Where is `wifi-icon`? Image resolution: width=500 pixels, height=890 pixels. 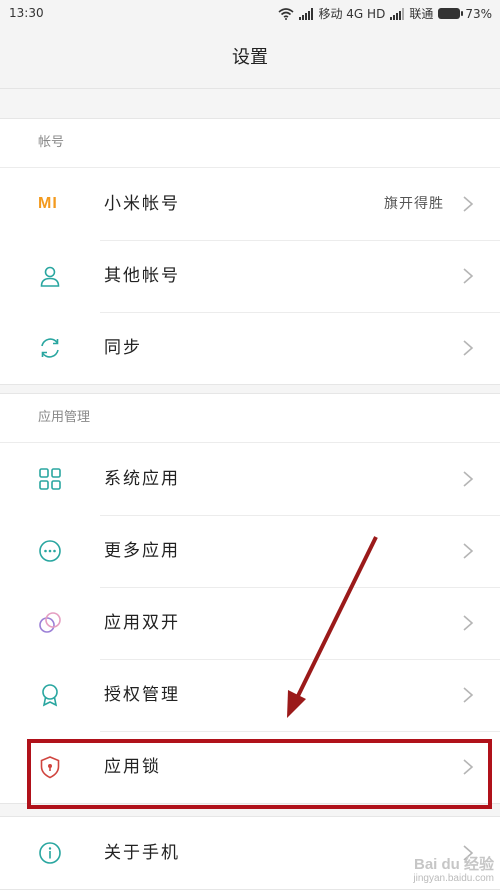 wifi-icon is located at coordinates (286, 13).